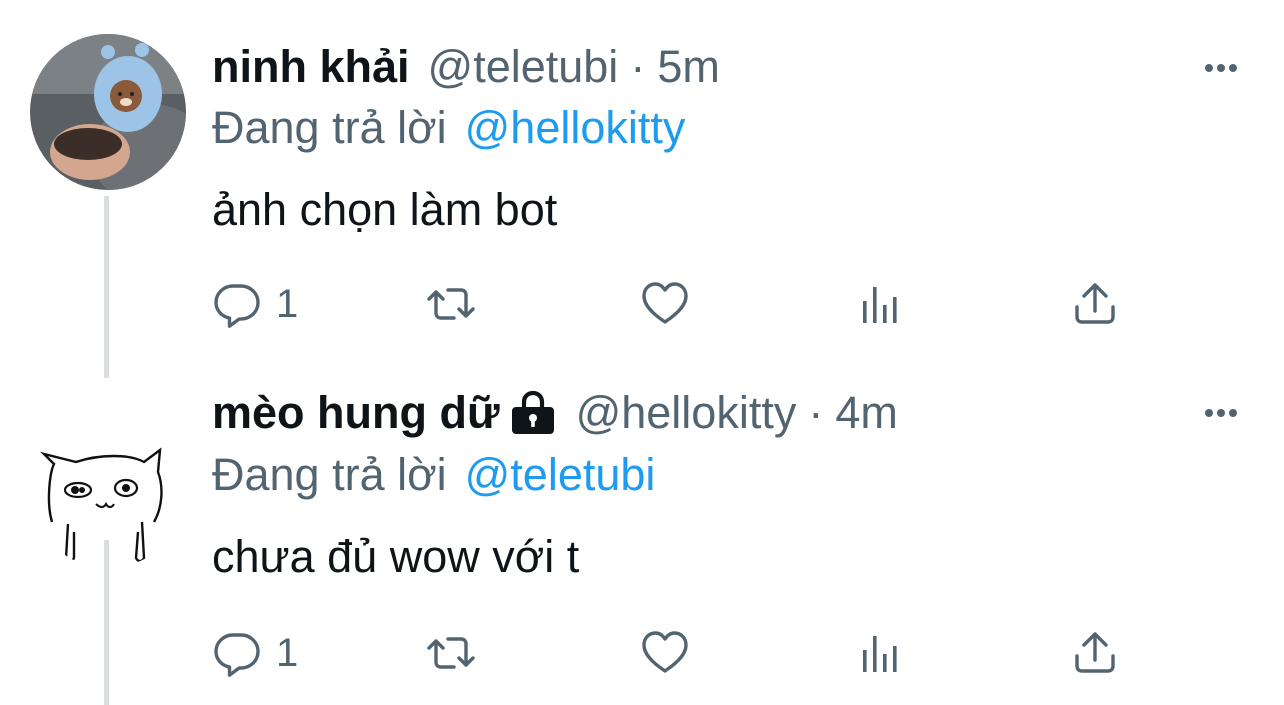 The height and width of the screenshot is (705, 1284). I want to click on tweet-header: ninh khải @teletubi · 5m, so click(466, 67).